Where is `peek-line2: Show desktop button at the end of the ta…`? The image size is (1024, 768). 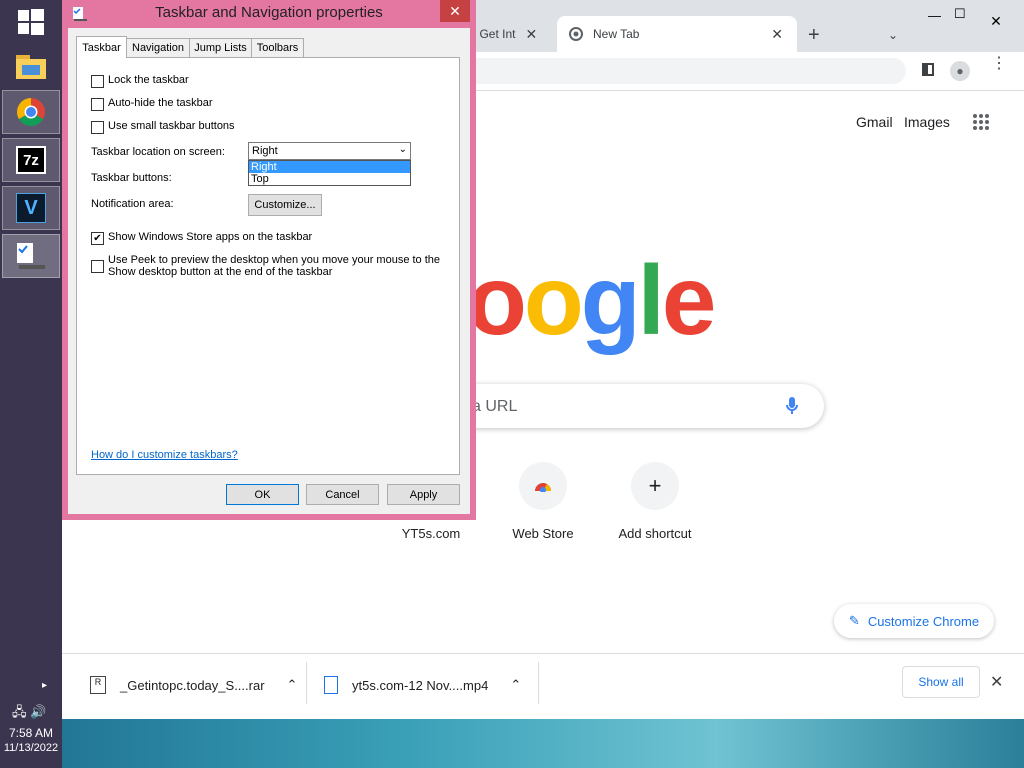
peek-line2: Show desktop button at the end of the ta… is located at coordinates (220, 272).